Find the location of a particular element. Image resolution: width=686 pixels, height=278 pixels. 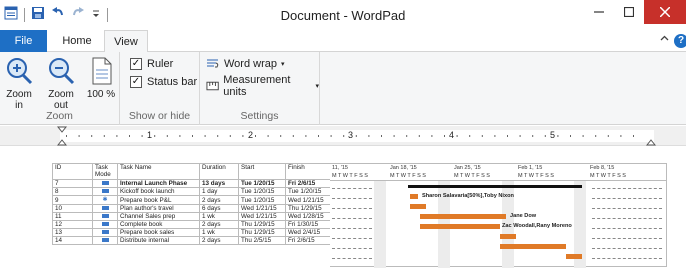

ruler-label: Ruler is located at coordinates (160, 64).